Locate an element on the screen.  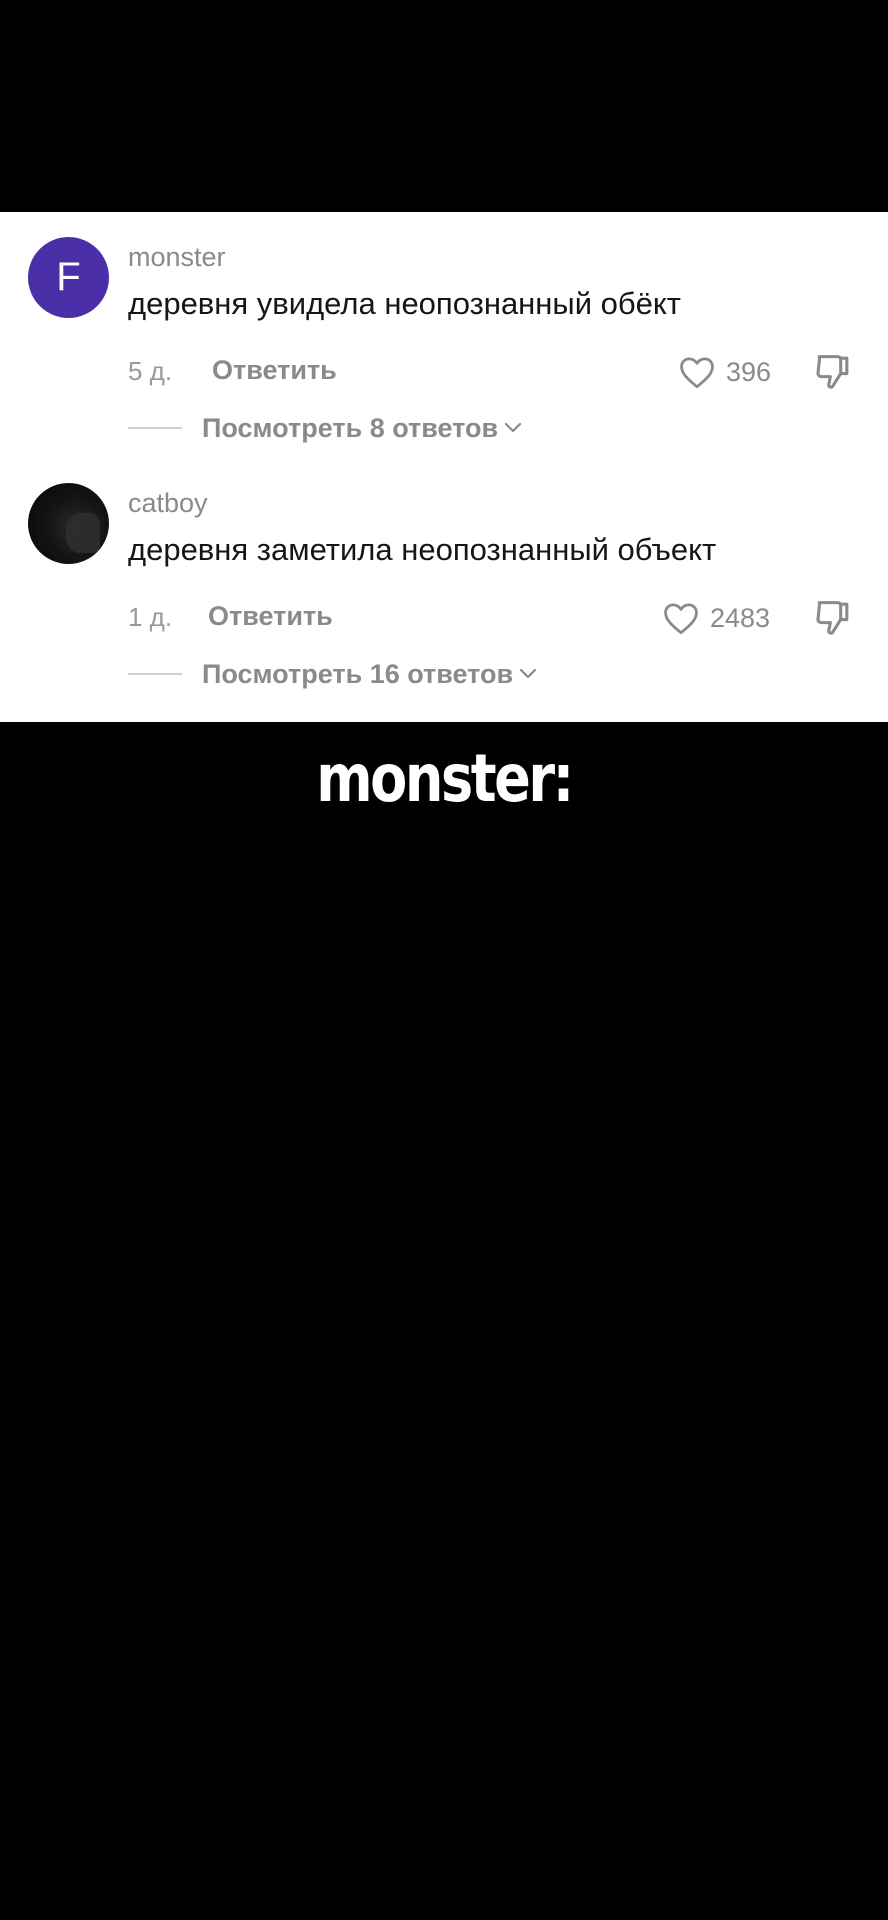
comment-age: 5 д. is located at coordinates (150, 371).